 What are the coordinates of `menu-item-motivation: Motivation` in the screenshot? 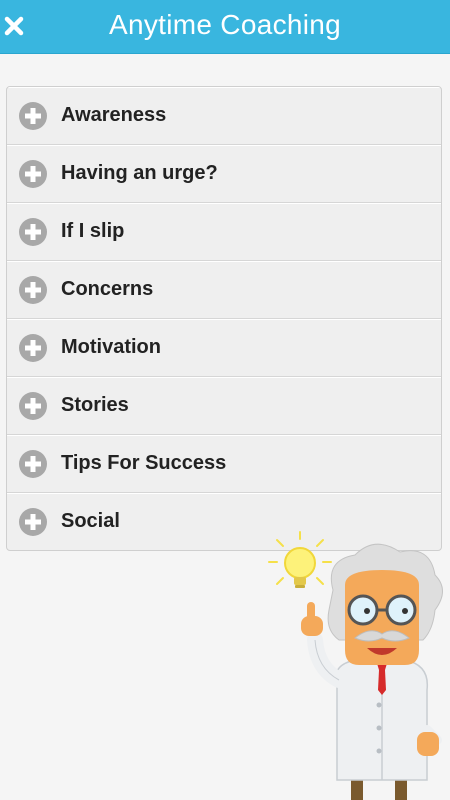 It's located at (224, 347).